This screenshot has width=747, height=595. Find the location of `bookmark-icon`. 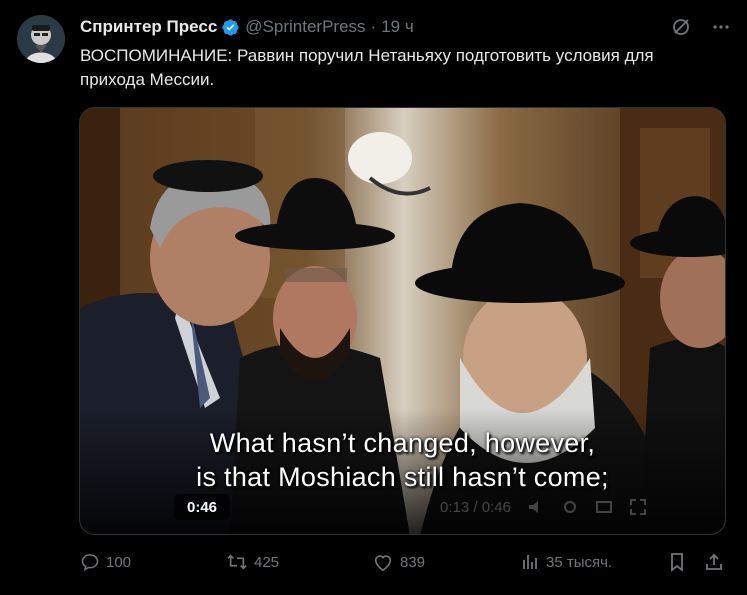

bookmark-icon is located at coordinates (677, 562).